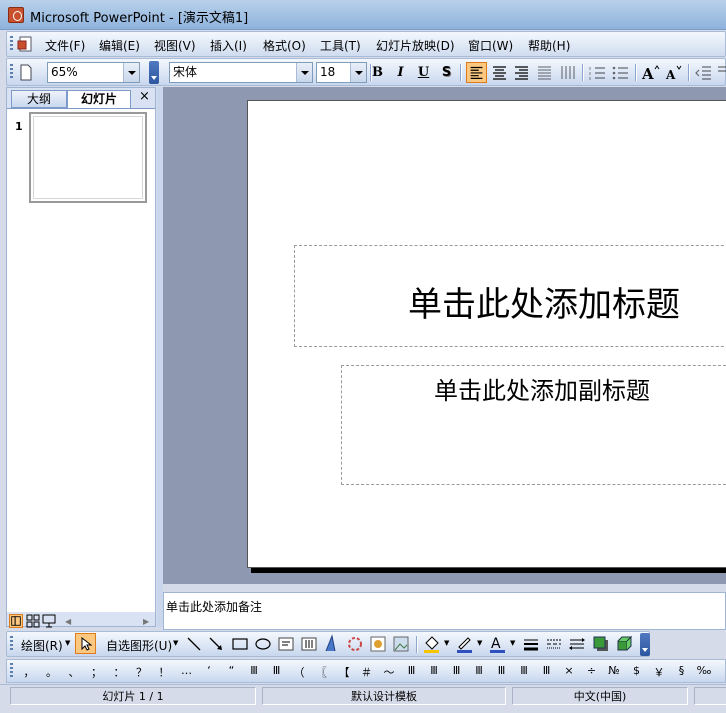 The height and width of the screenshot is (713, 726). Describe the element at coordinates (175, 45) in the screenshot. I see `menu-view: 视图(V)` at that location.